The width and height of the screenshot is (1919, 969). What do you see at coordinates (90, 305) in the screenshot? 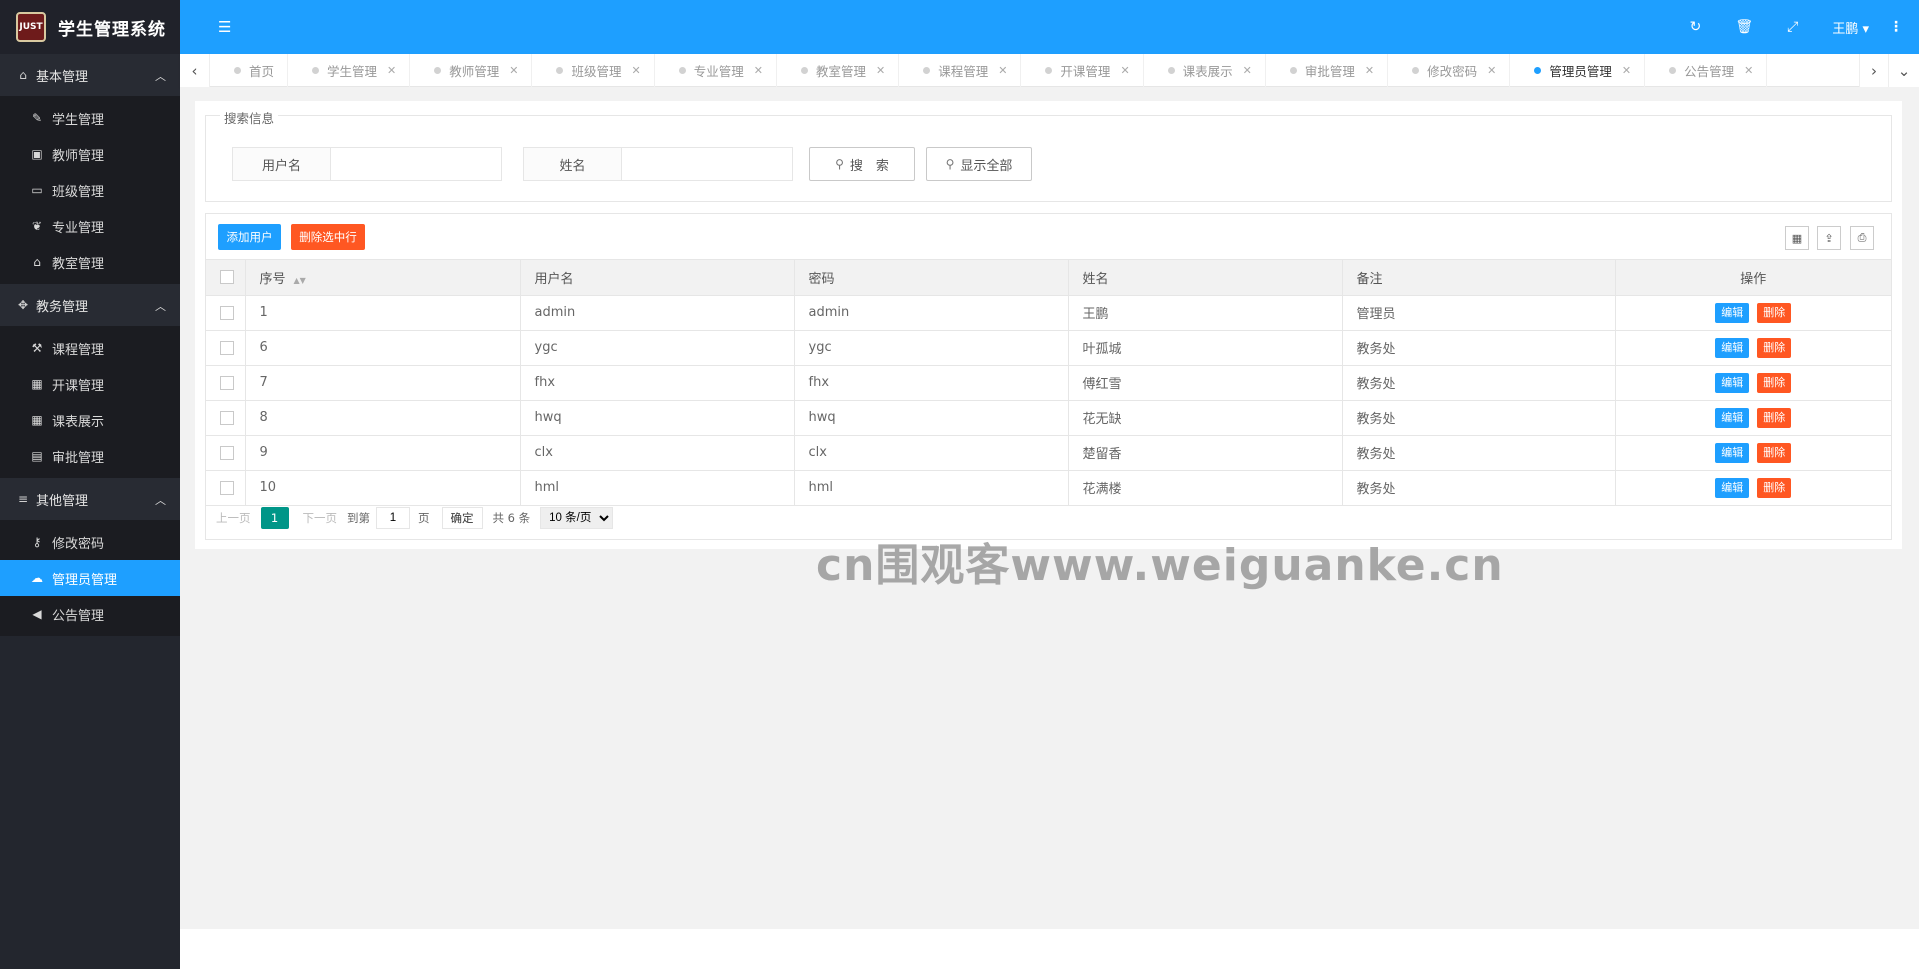
I see `sidebar-group-academic: ✥ 教务管理 ︿` at bounding box center [90, 305].